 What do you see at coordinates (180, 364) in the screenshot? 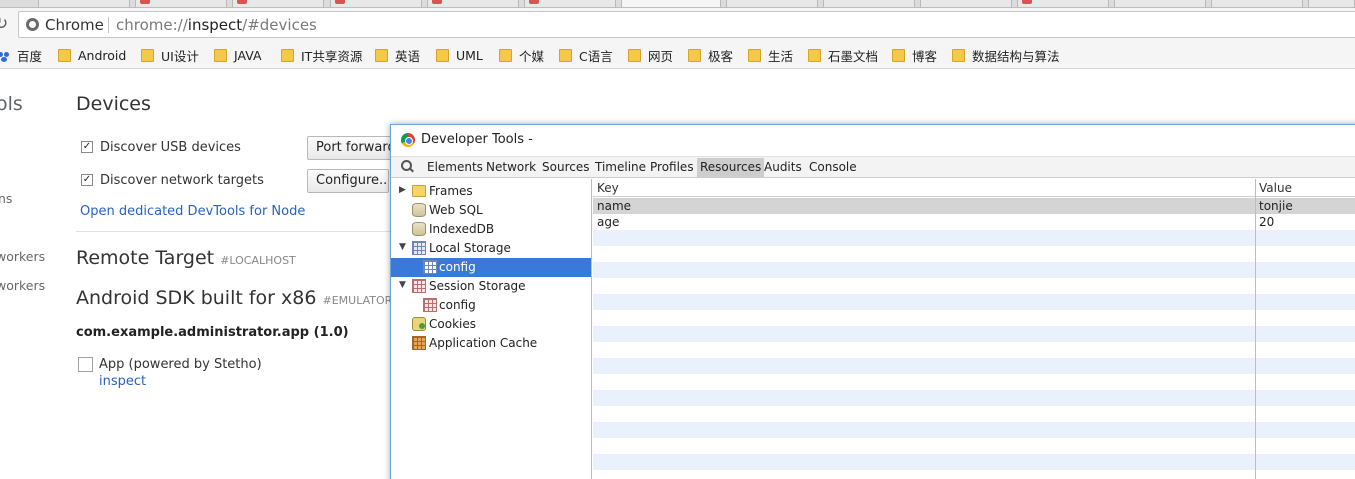
I see `app-target-label: App (powered by Stetho)` at bounding box center [180, 364].